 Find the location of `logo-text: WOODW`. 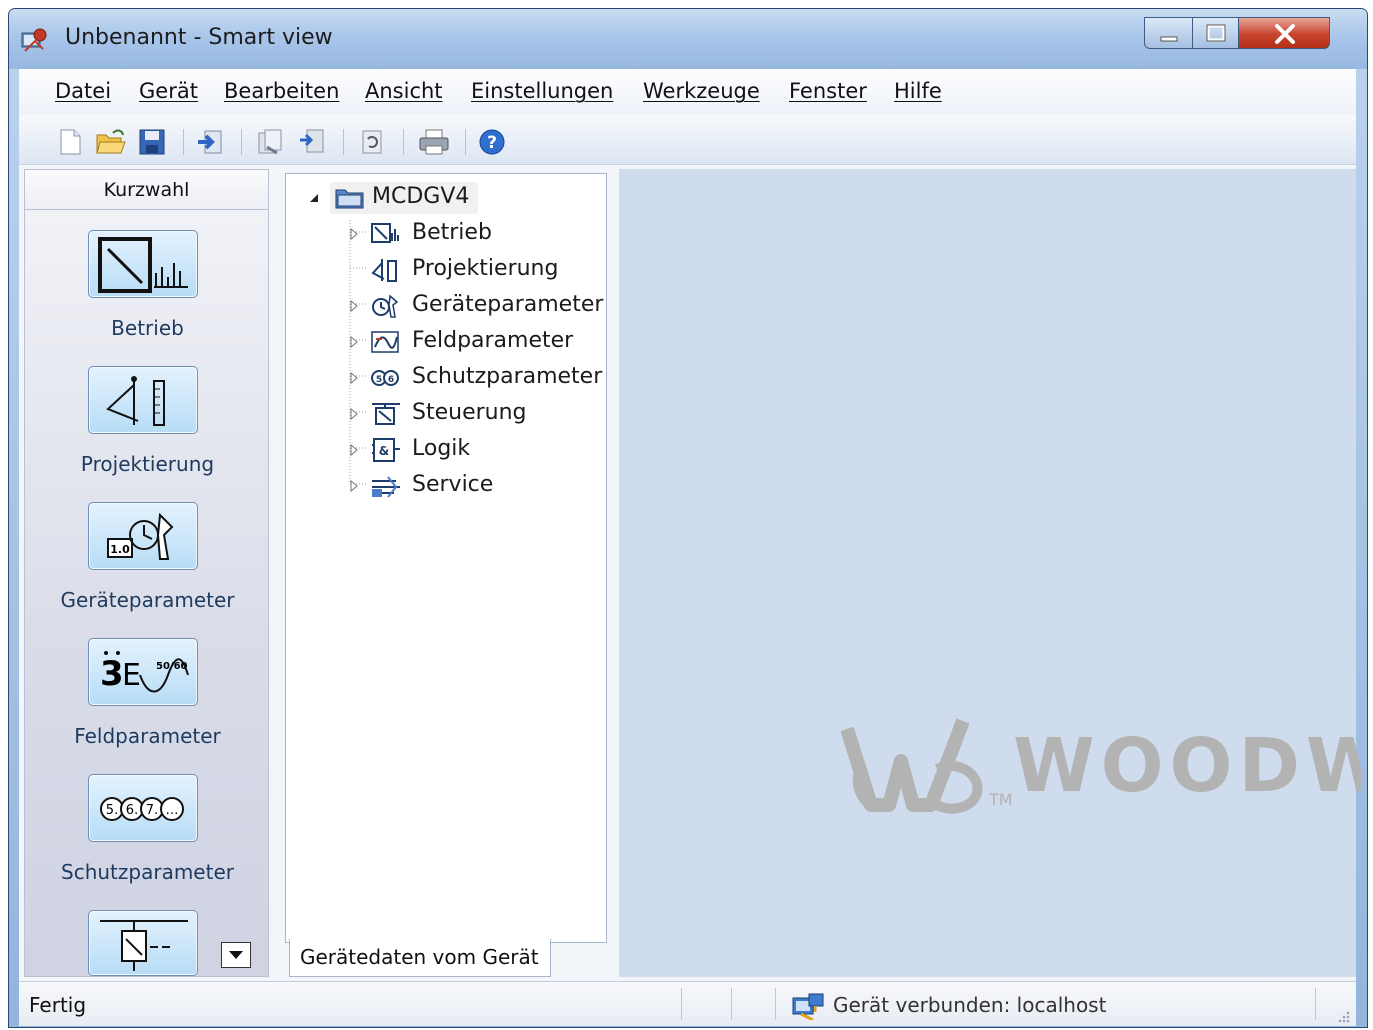

logo-text: WOODW is located at coordinates (1187, 766).